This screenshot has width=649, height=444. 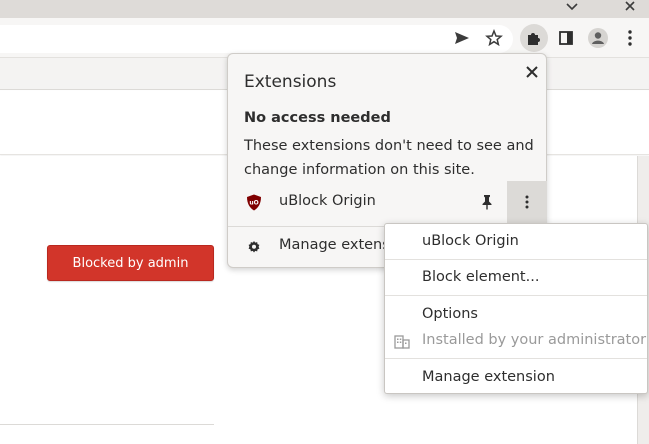 What do you see at coordinates (450, 314) in the screenshot?
I see `menu-item-label: Options` at bounding box center [450, 314].